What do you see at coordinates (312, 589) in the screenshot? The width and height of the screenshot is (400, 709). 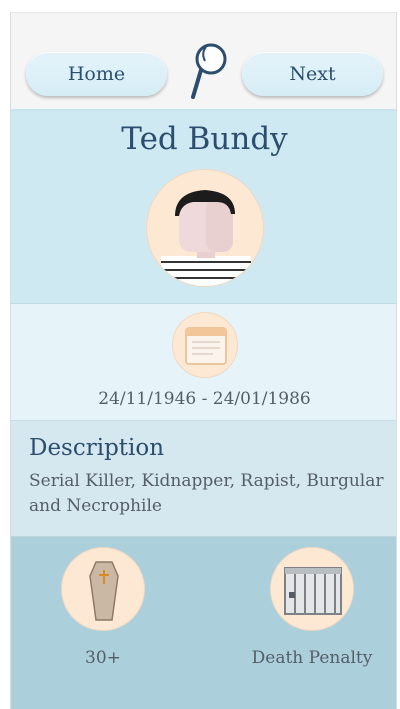 I see `prison-cell-icon` at bounding box center [312, 589].